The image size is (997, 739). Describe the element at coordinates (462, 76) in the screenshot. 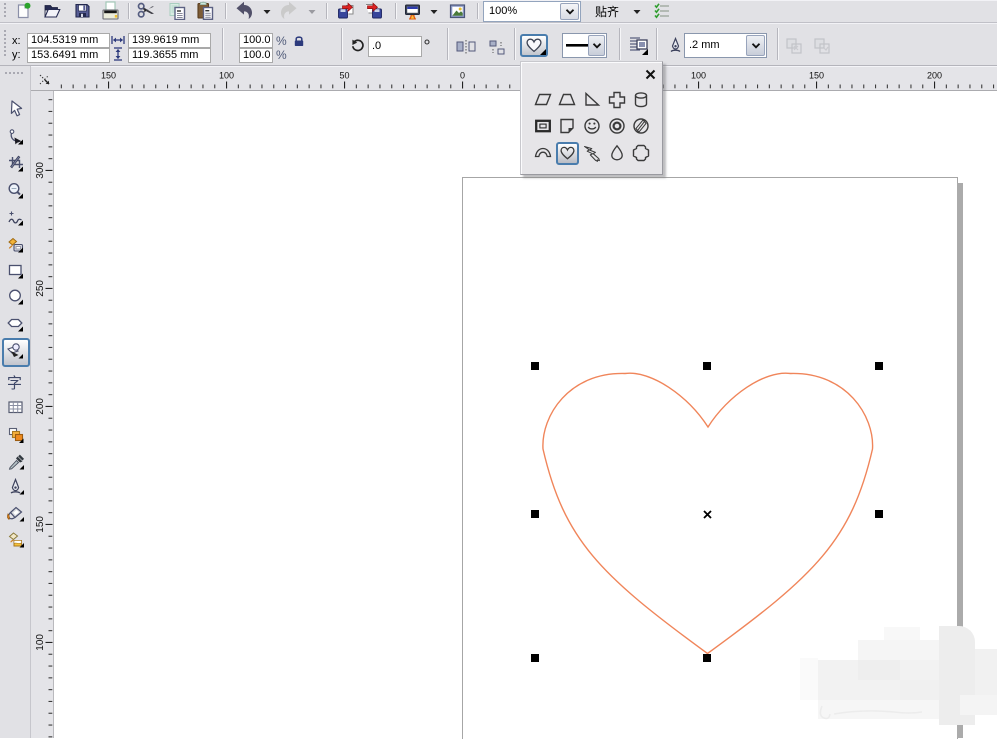

I see `svg-text: 0` at that location.